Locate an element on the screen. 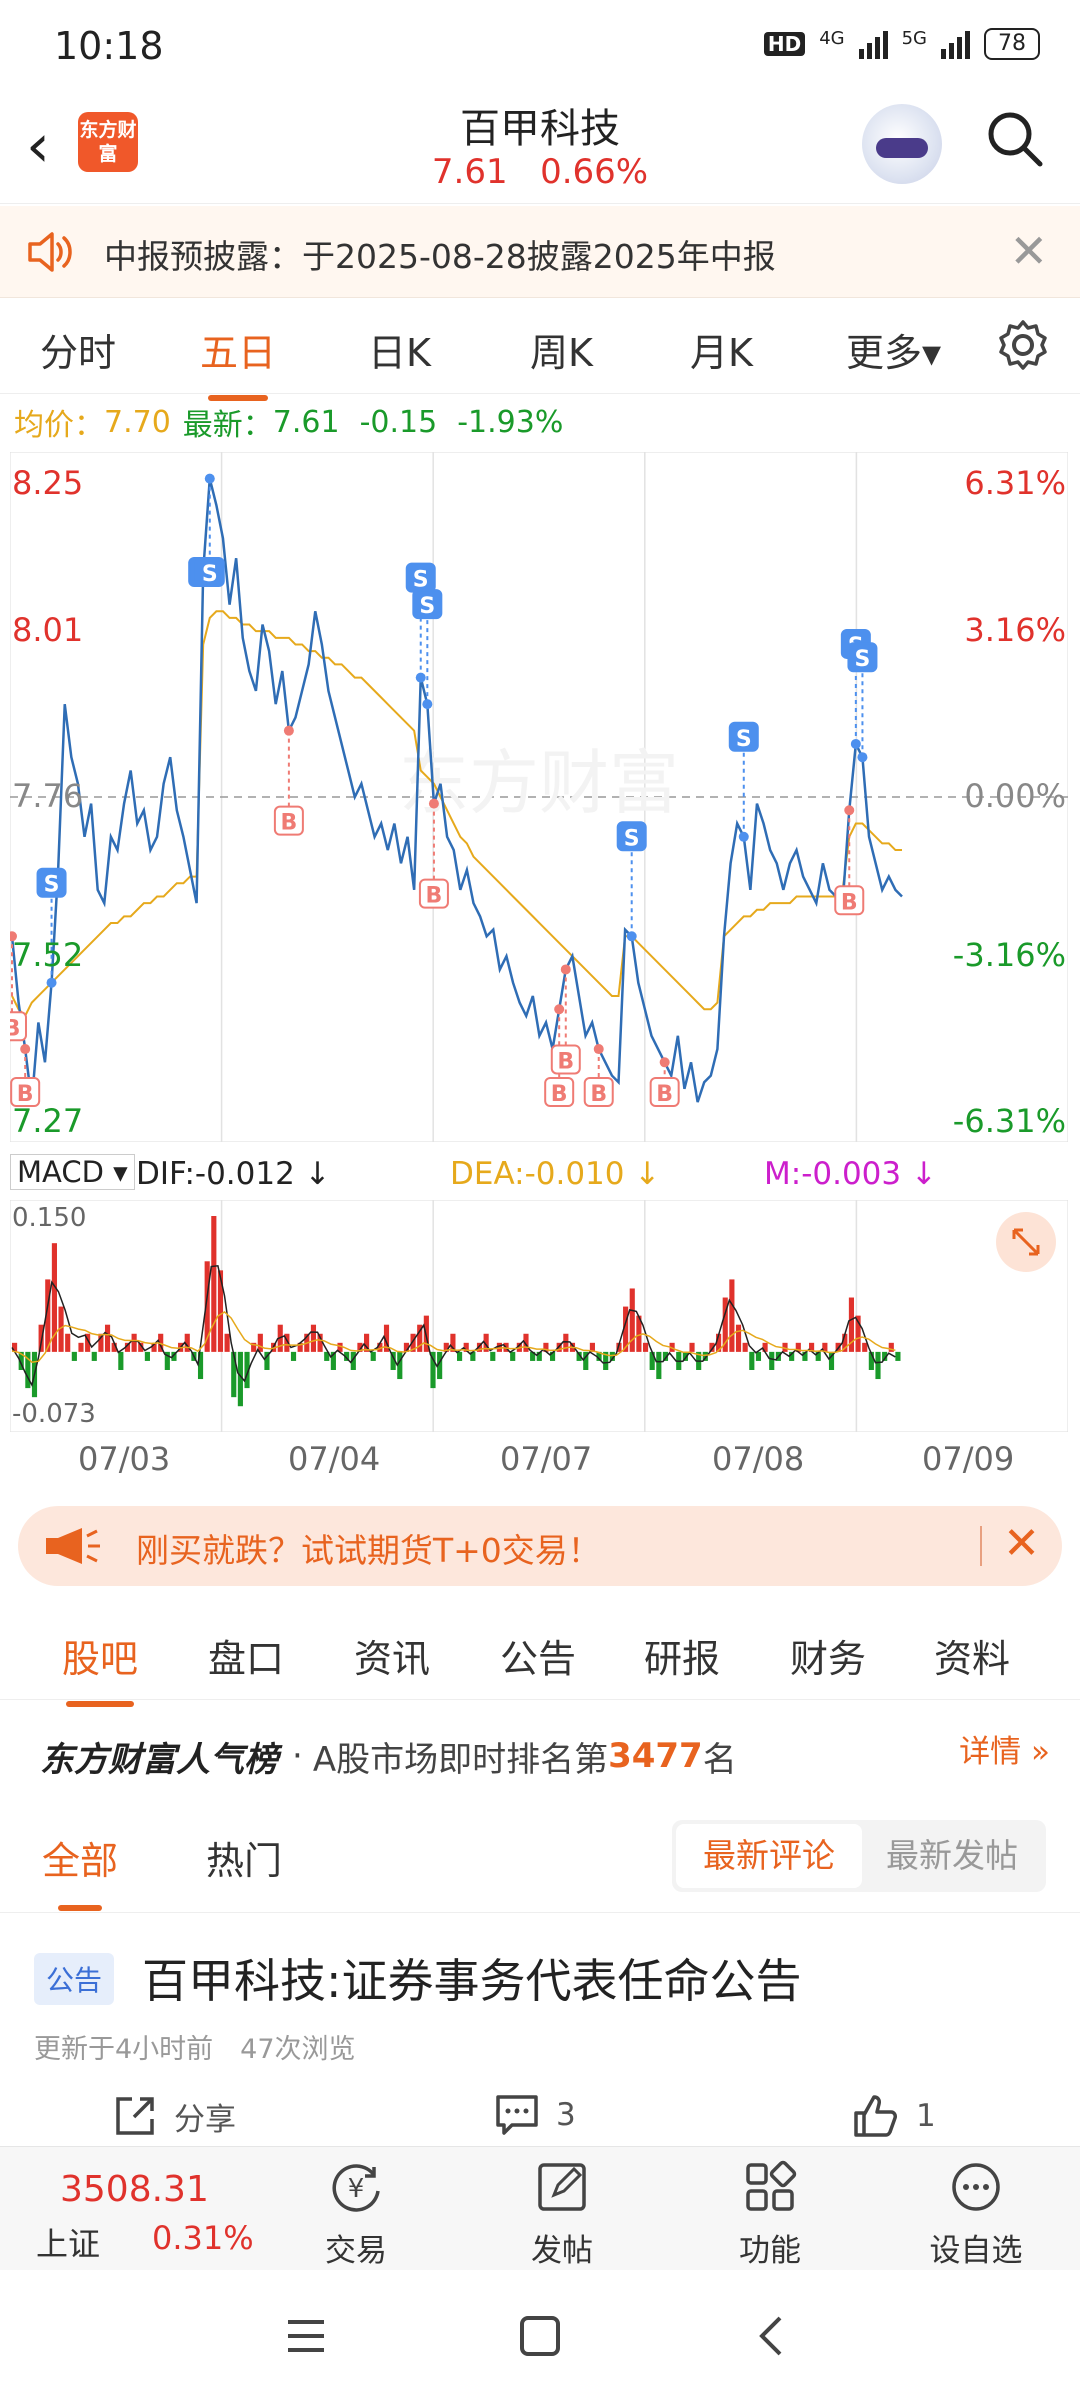 The image size is (1080, 2400). tab-news: 资讯 is located at coordinates (392, 1655).